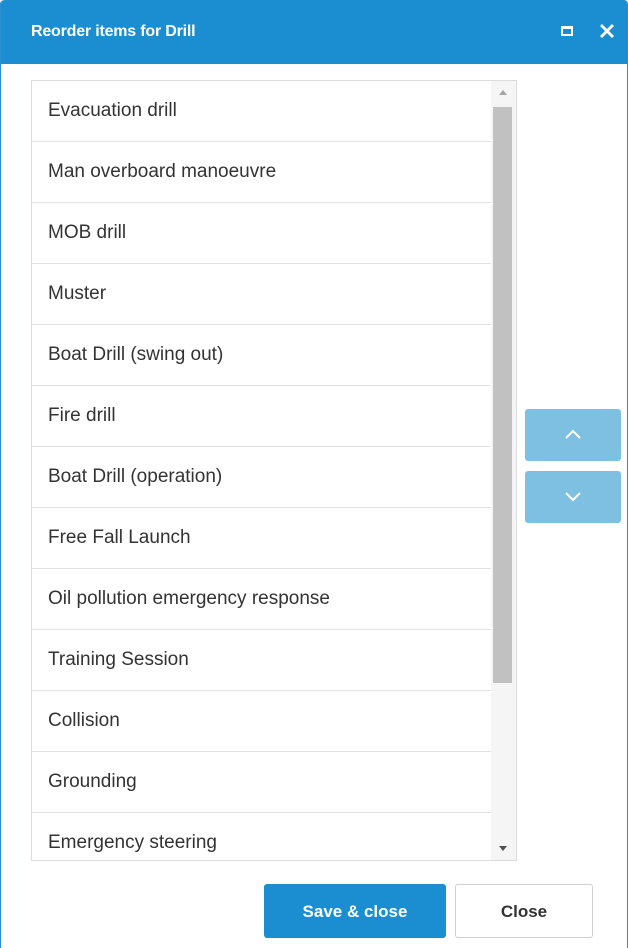 This screenshot has height=948, width=628. I want to click on list-item: Free Fall Launch, so click(261, 538).